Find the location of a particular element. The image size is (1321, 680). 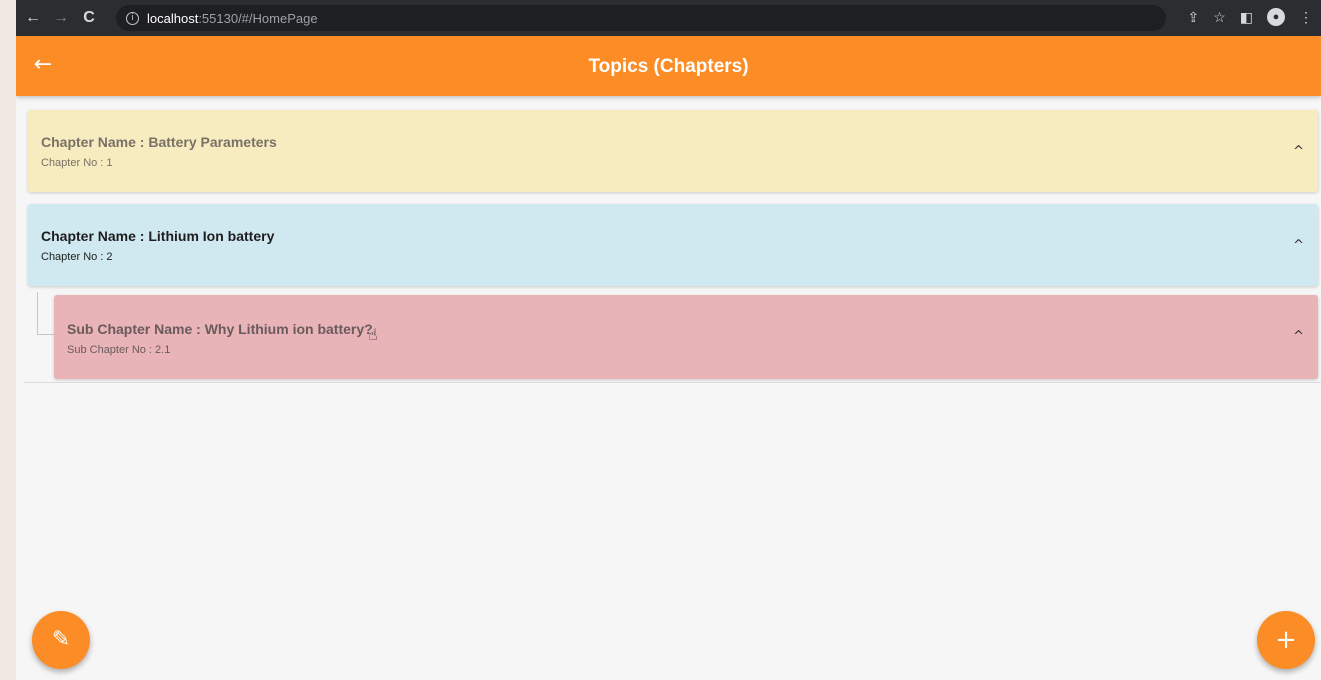

edit-fab-button: ✎ is located at coordinates (61, 640).